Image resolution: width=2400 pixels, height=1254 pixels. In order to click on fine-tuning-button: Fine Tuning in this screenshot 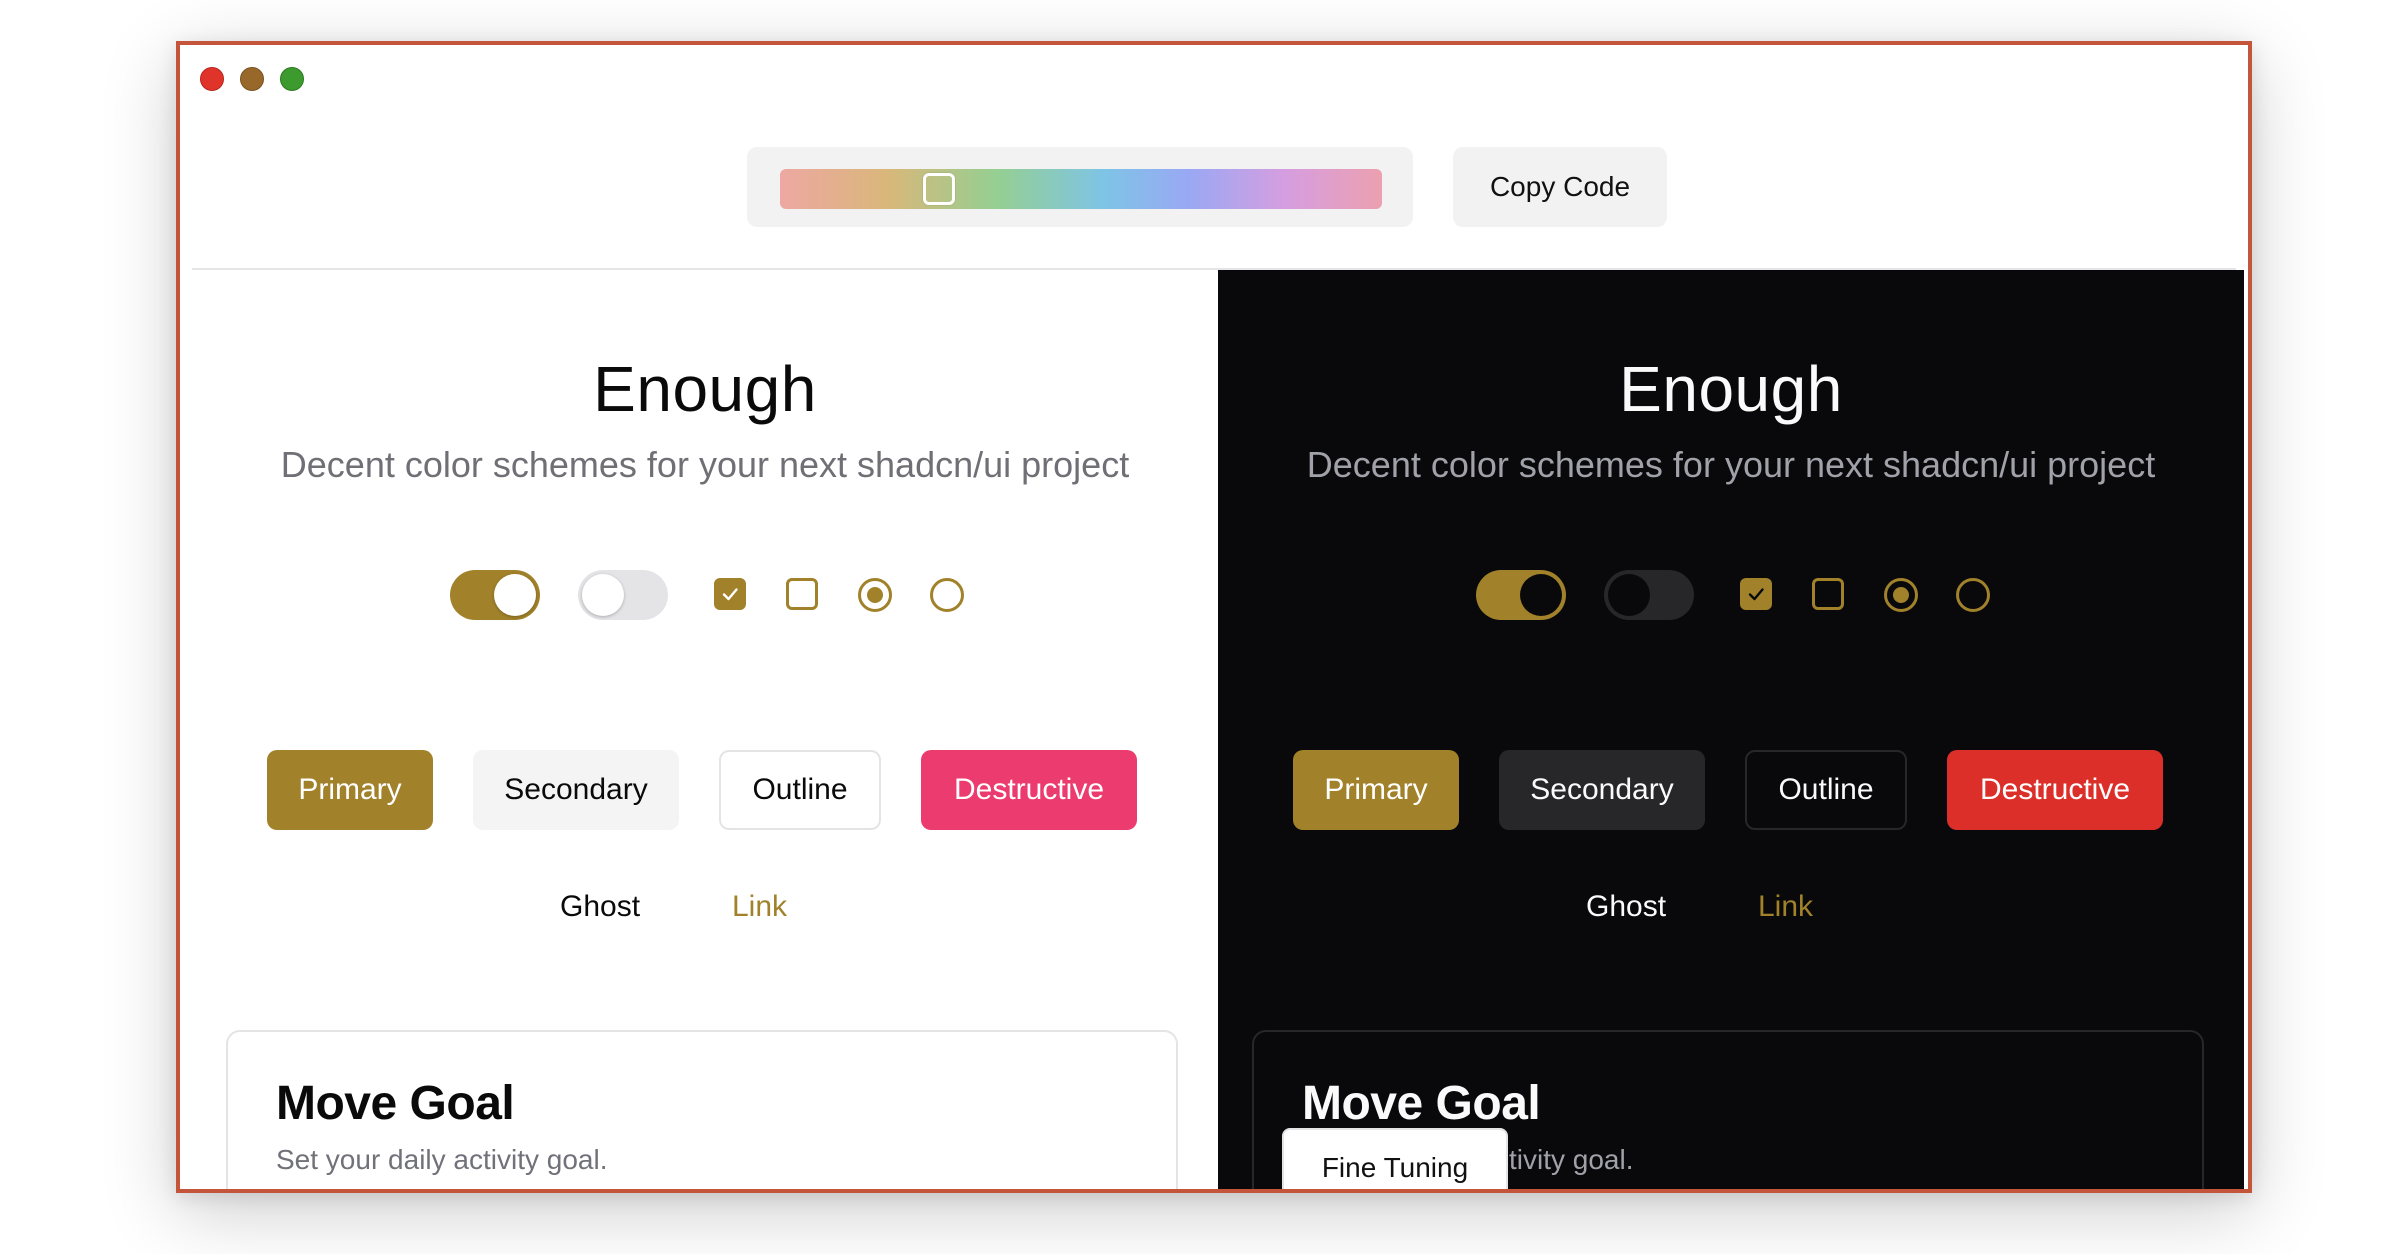, I will do `click(1395, 1158)`.